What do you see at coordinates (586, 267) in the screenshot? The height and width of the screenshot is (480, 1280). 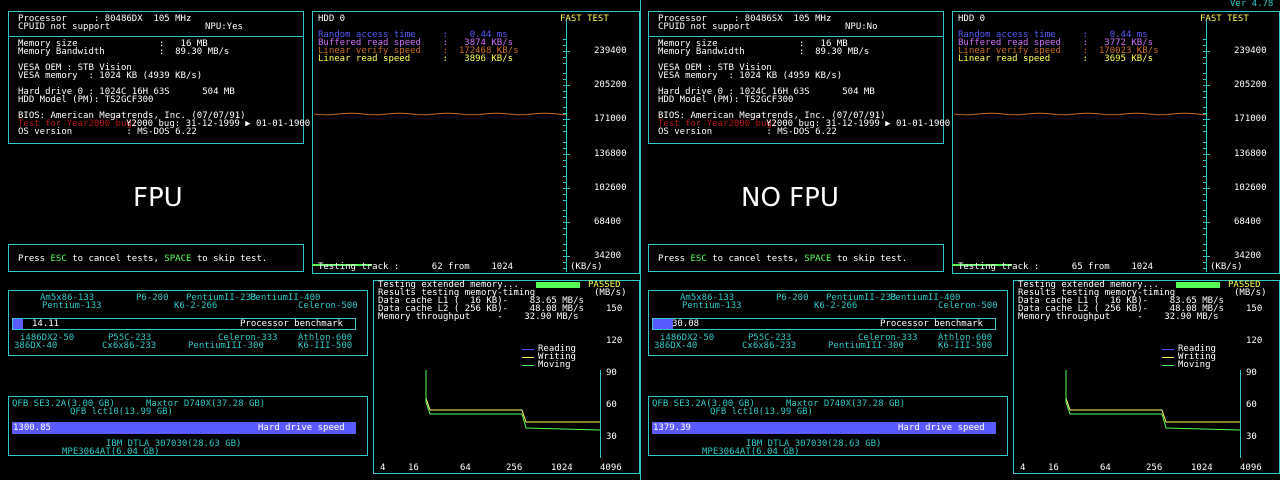 I see `kbs-unit-label: (KB/s)` at bounding box center [586, 267].